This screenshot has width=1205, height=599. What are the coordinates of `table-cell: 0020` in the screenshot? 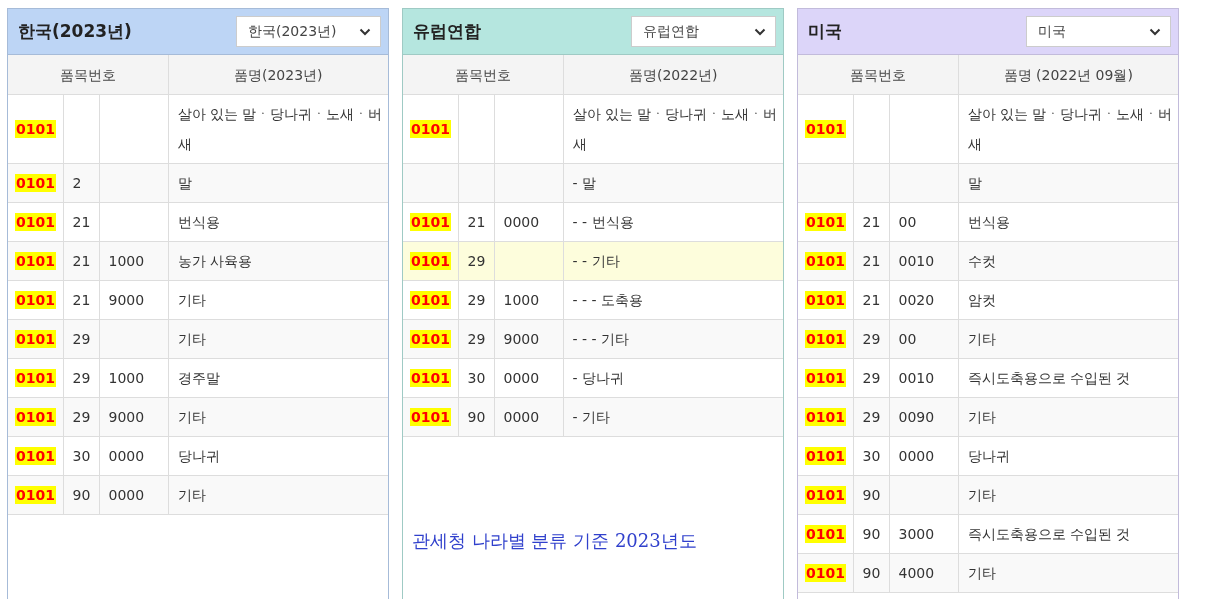 It's located at (916, 300).